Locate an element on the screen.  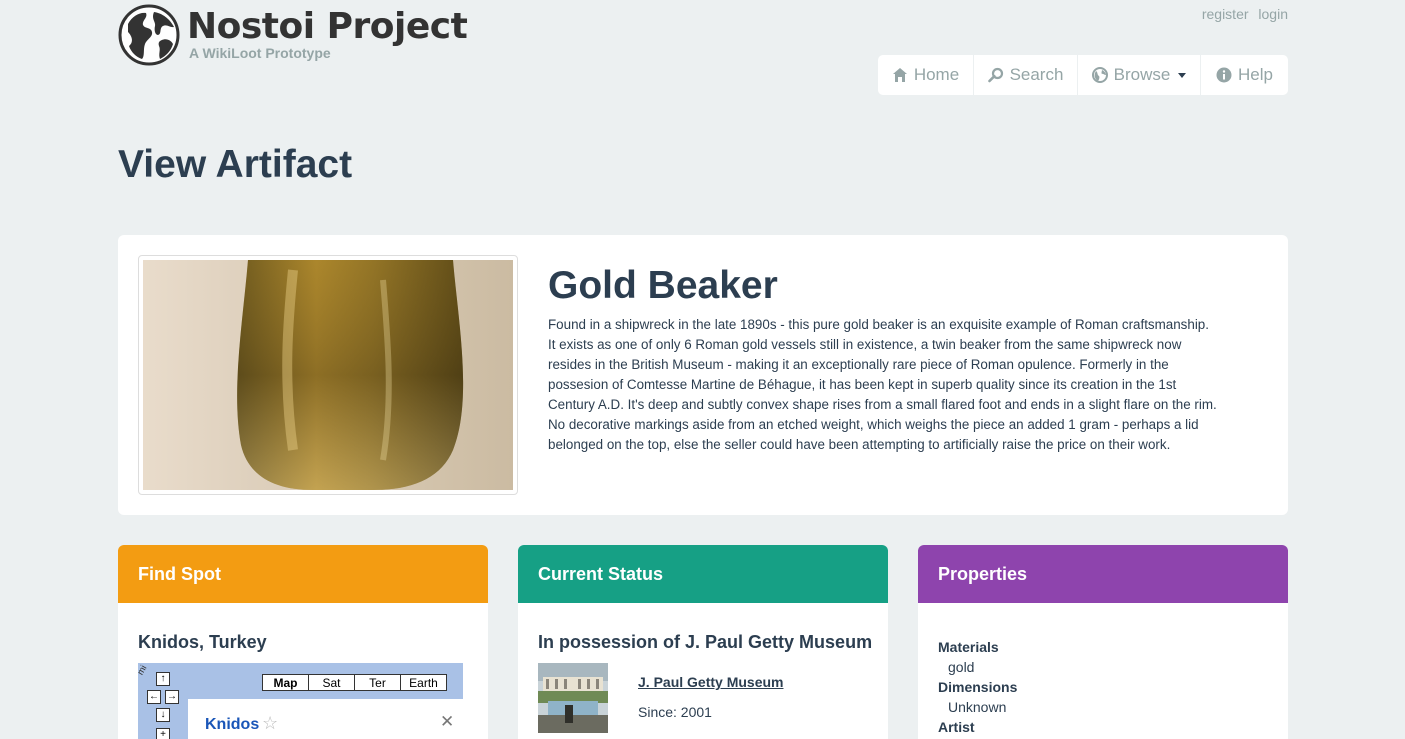
dimensions-label: Dimensions is located at coordinates (978, 687).